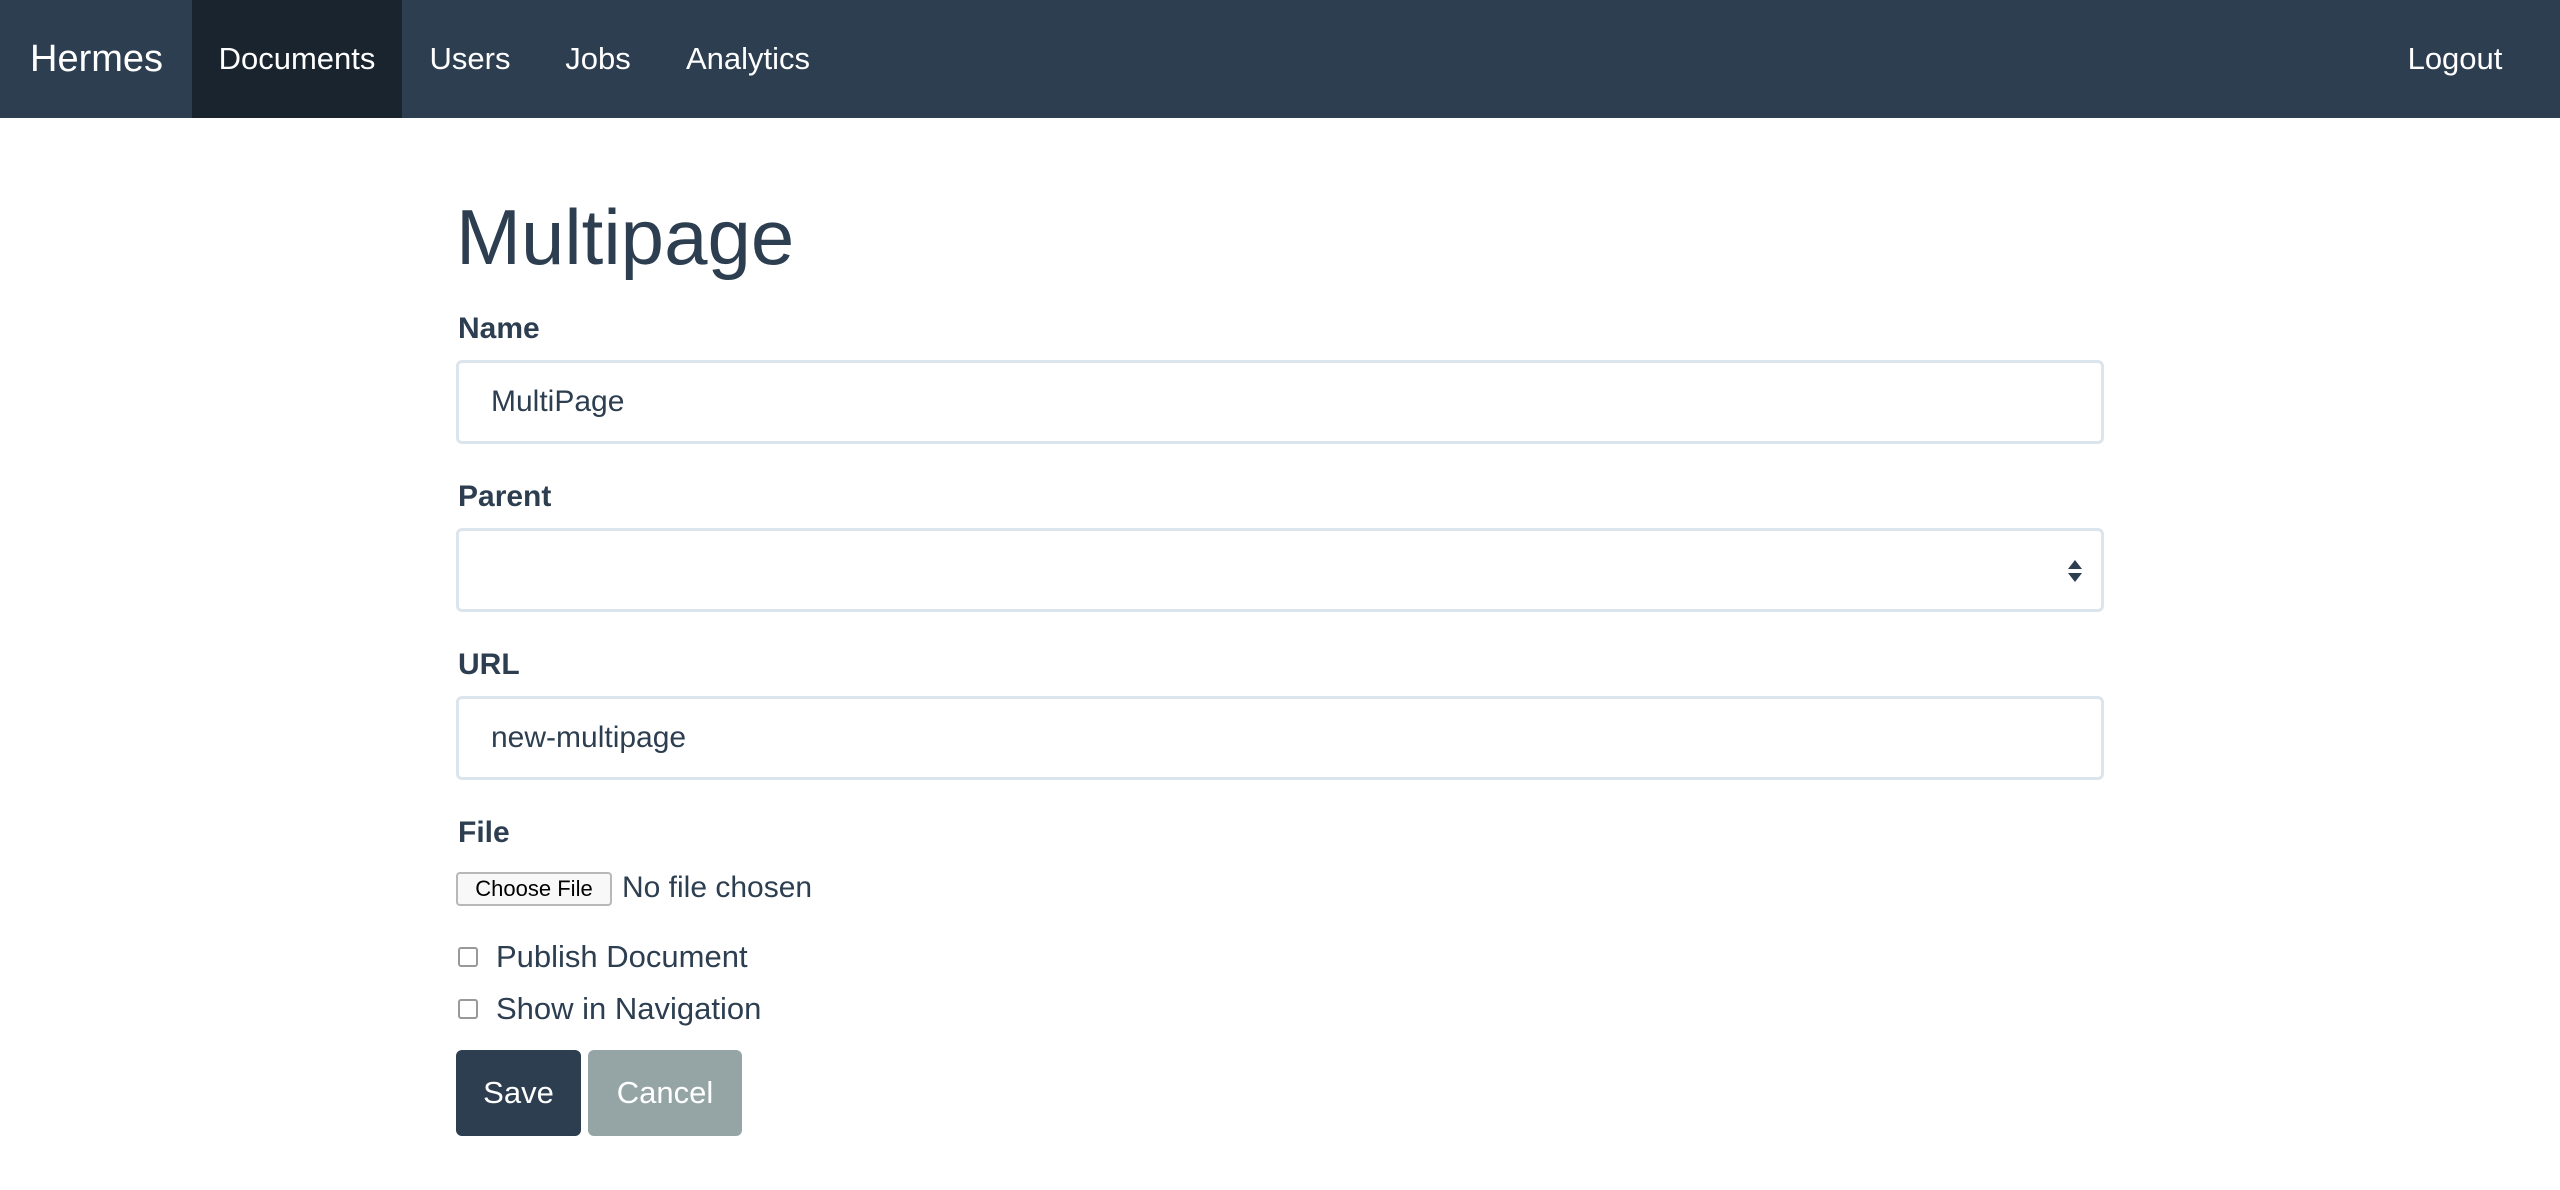  Describe the element at coordinates (748, 59) in the screenshot. I see `nav-item-analytics: Analytics` at that location.